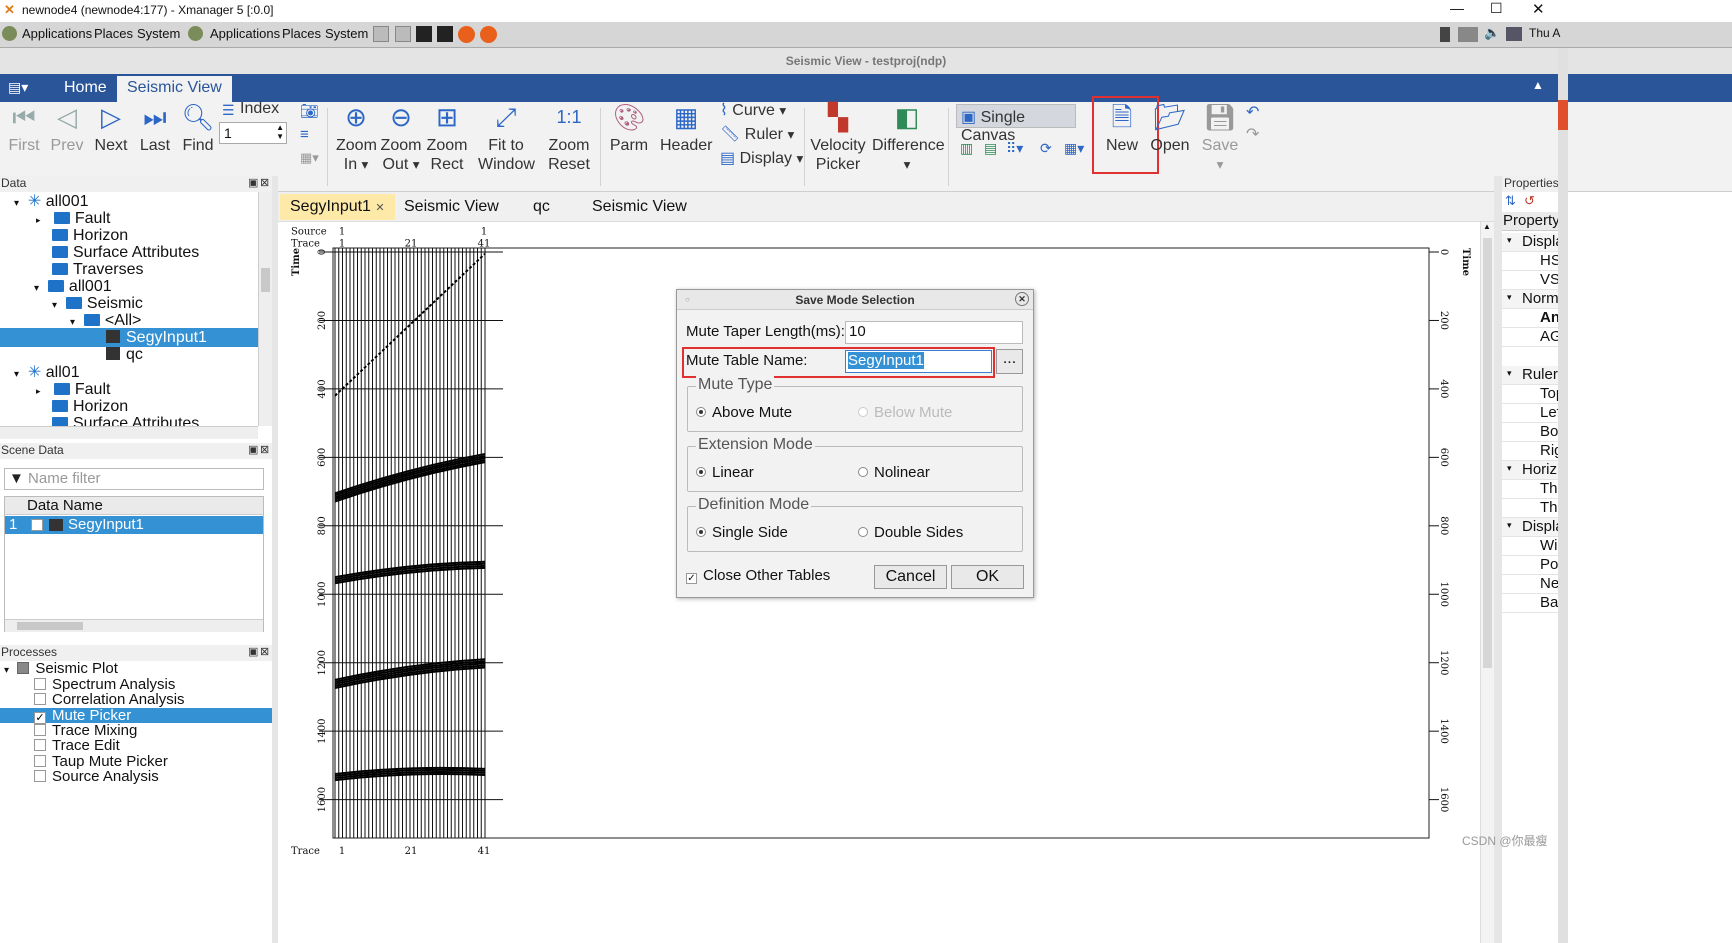  What do you see at coordinates (379, 208) in the screenshot?
I see `close-tab-icon: ✕` at bounding box center [379, 208].